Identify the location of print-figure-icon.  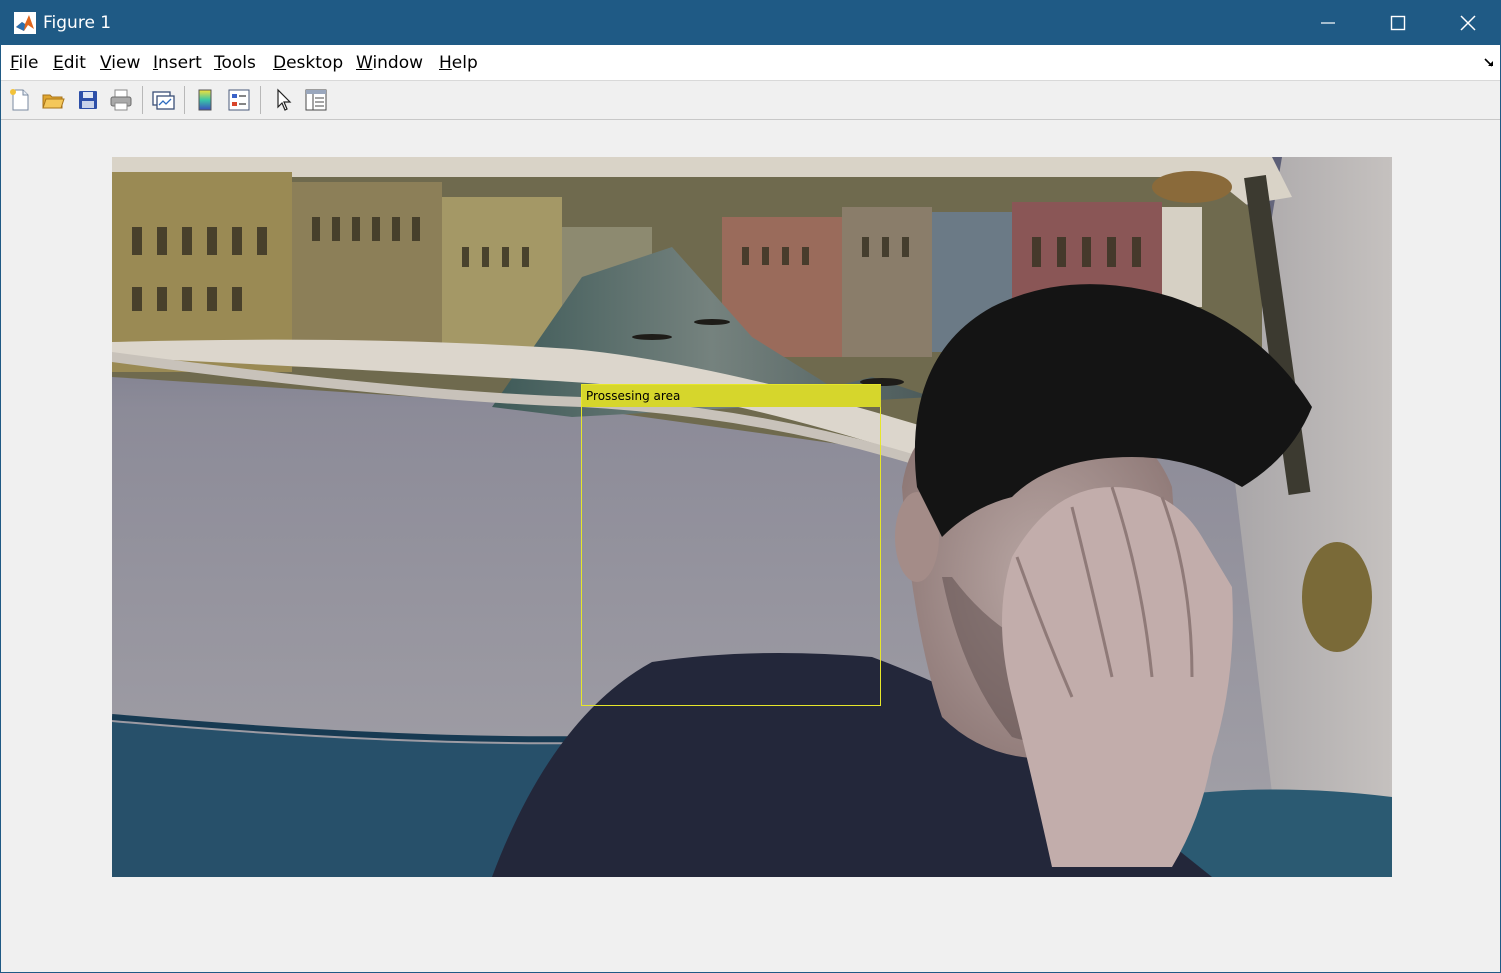
(121, 100).